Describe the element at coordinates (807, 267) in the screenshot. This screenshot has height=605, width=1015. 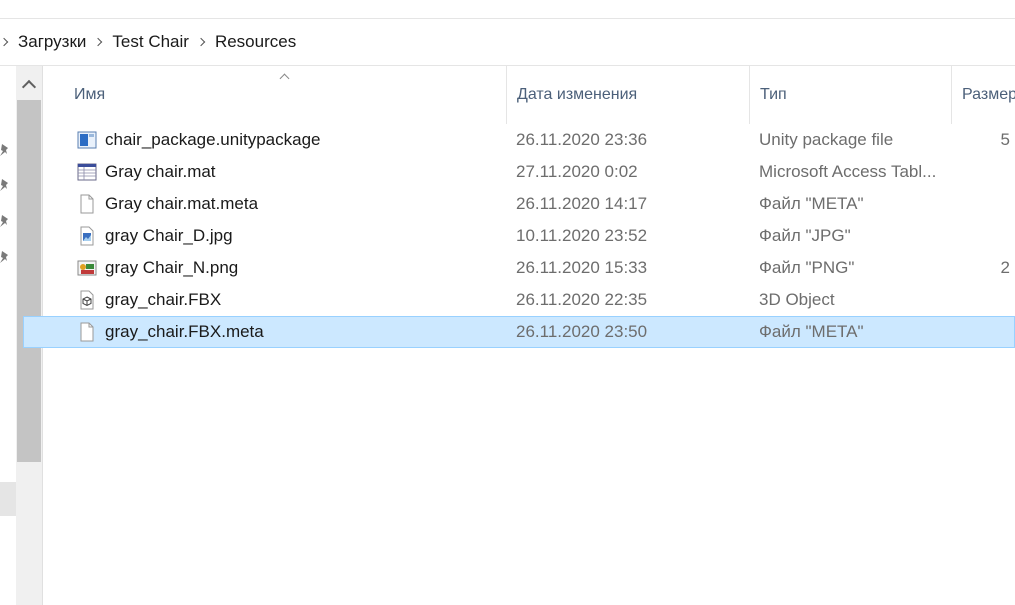
I see `file-type: Файл "PNG"` at that location.